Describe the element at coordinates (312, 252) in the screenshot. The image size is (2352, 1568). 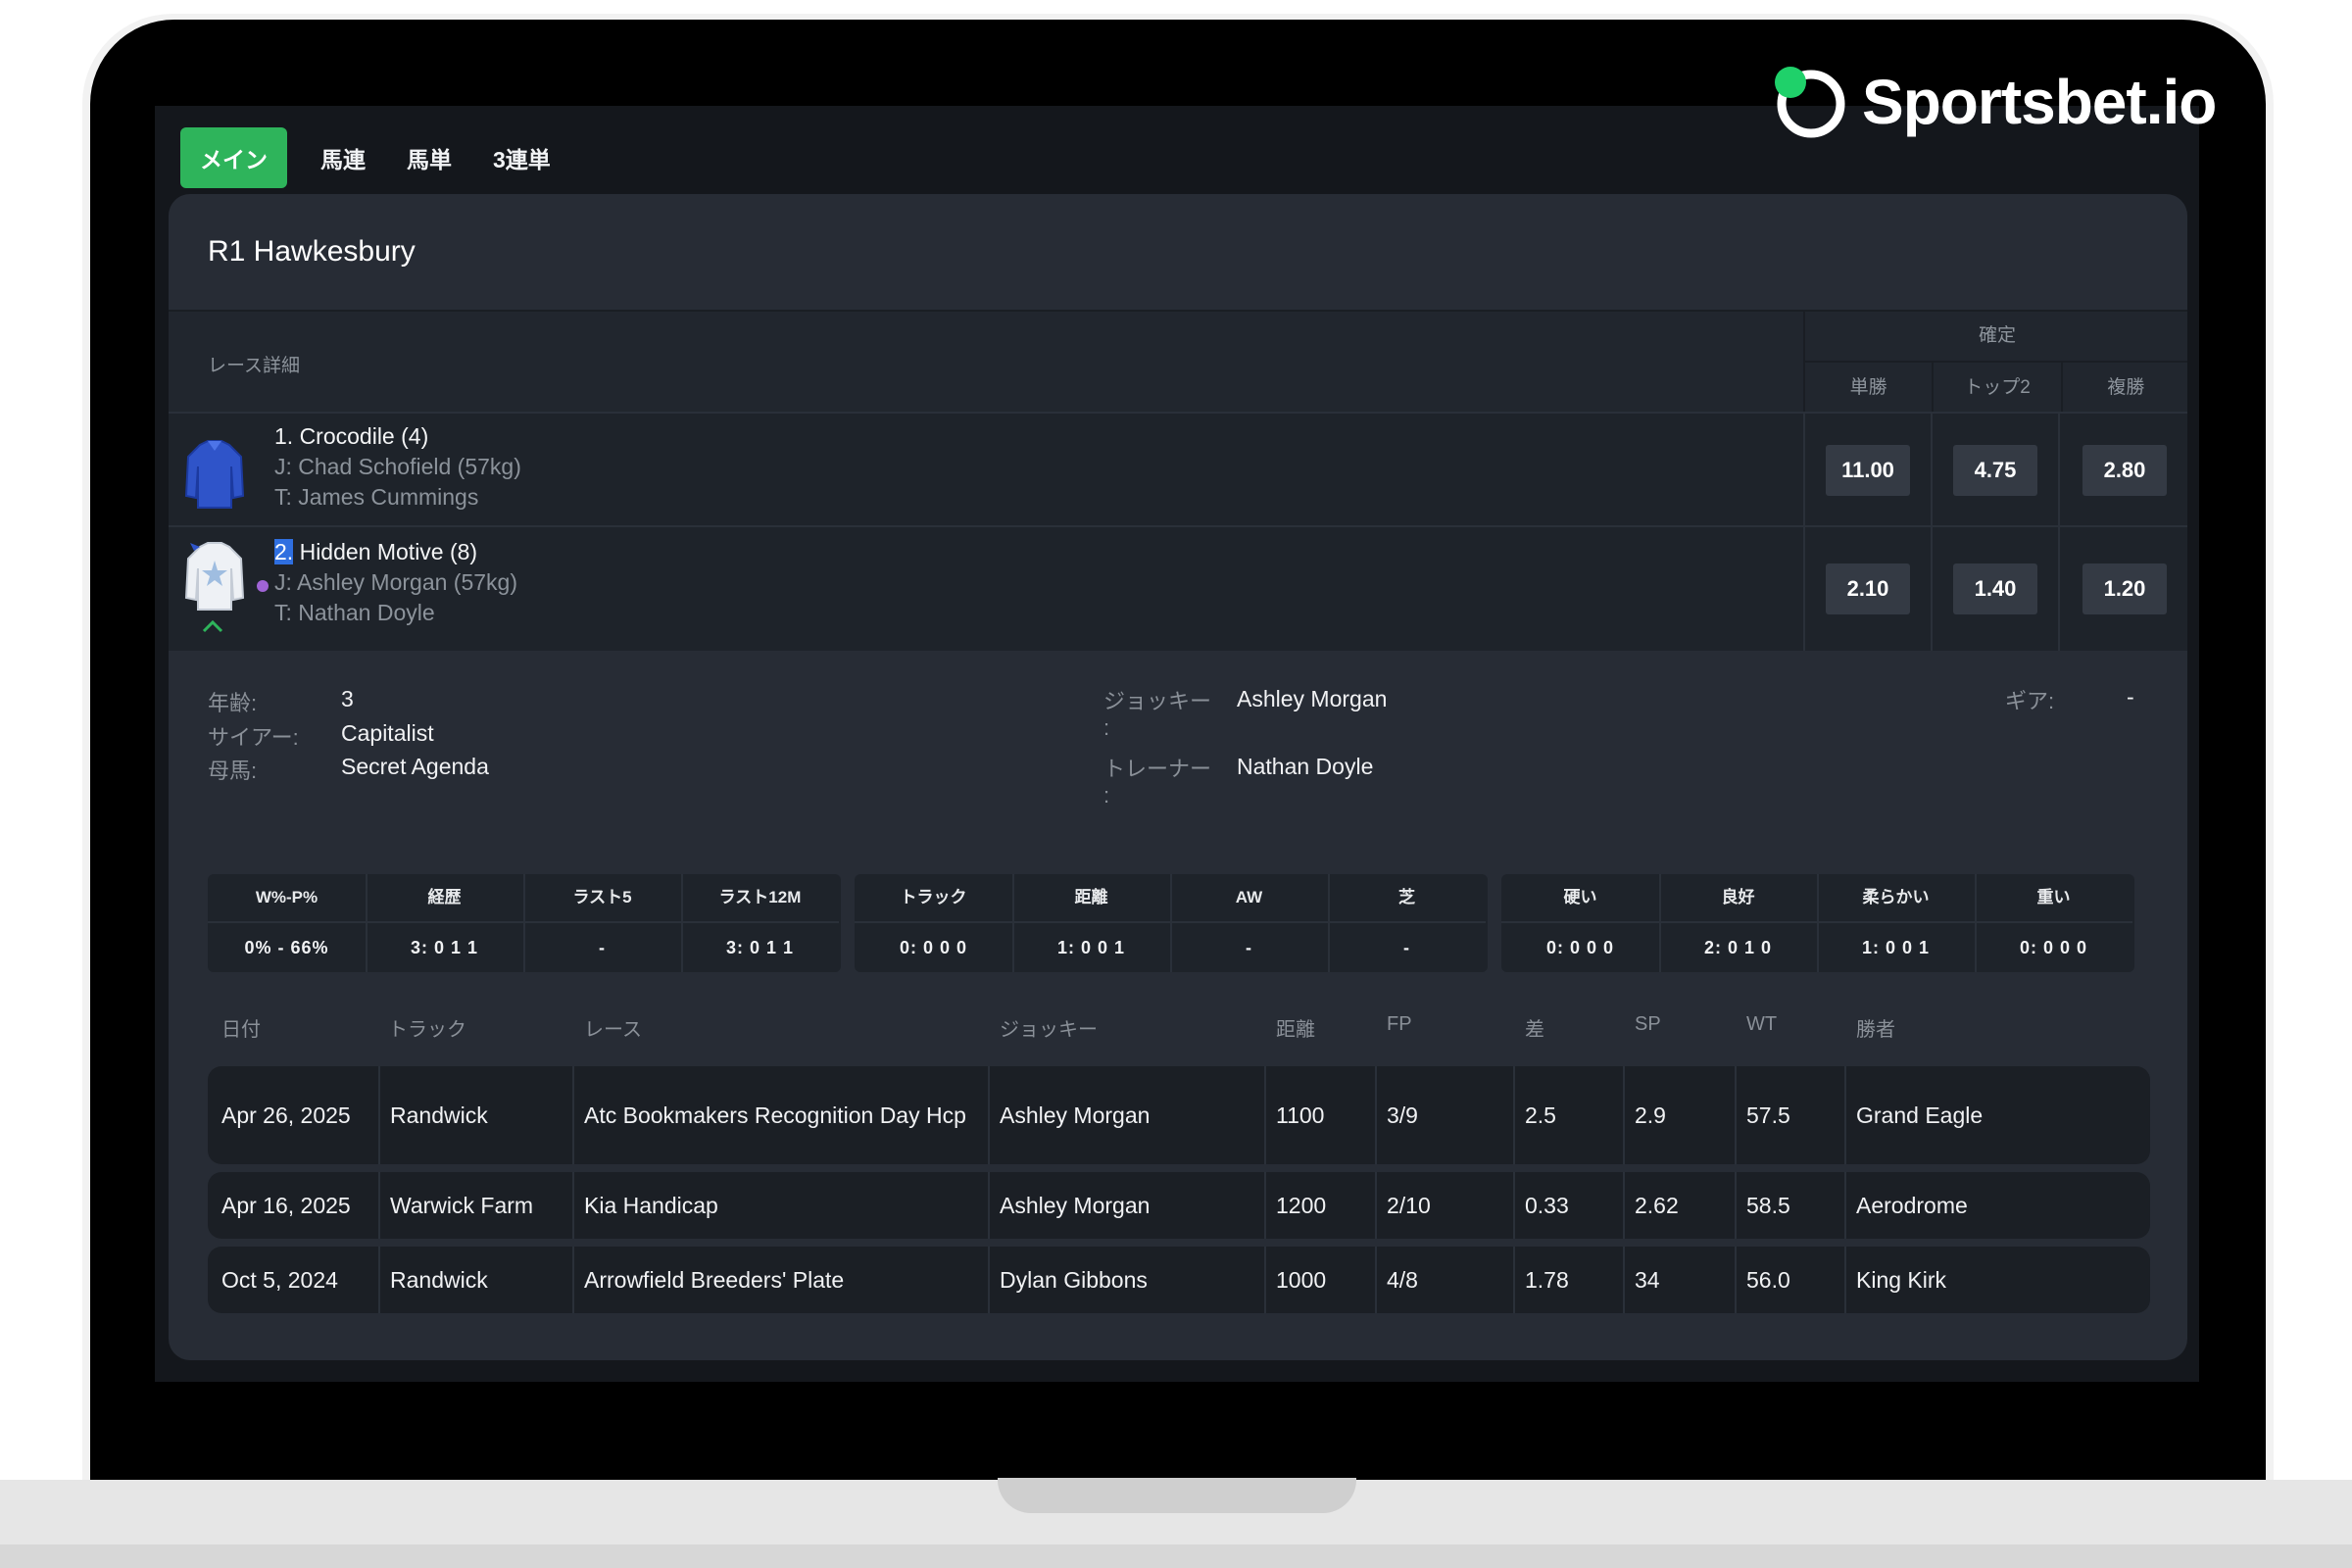
I see `race-title: R1 Hawkesbury` at that location.